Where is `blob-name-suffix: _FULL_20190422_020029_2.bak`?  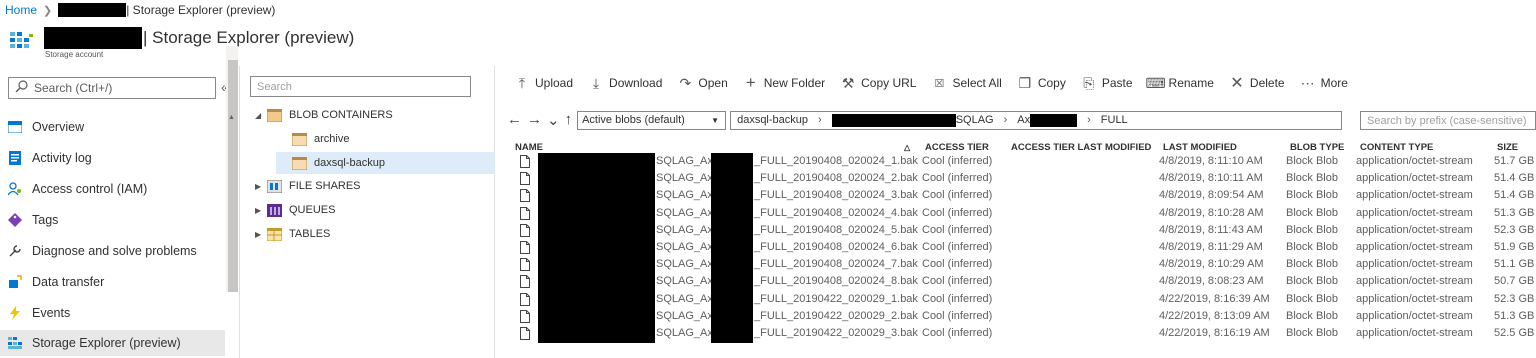 blob-name-suffix: _FULL_20190422_020029_2.bak is located at coordinates (836, 315).